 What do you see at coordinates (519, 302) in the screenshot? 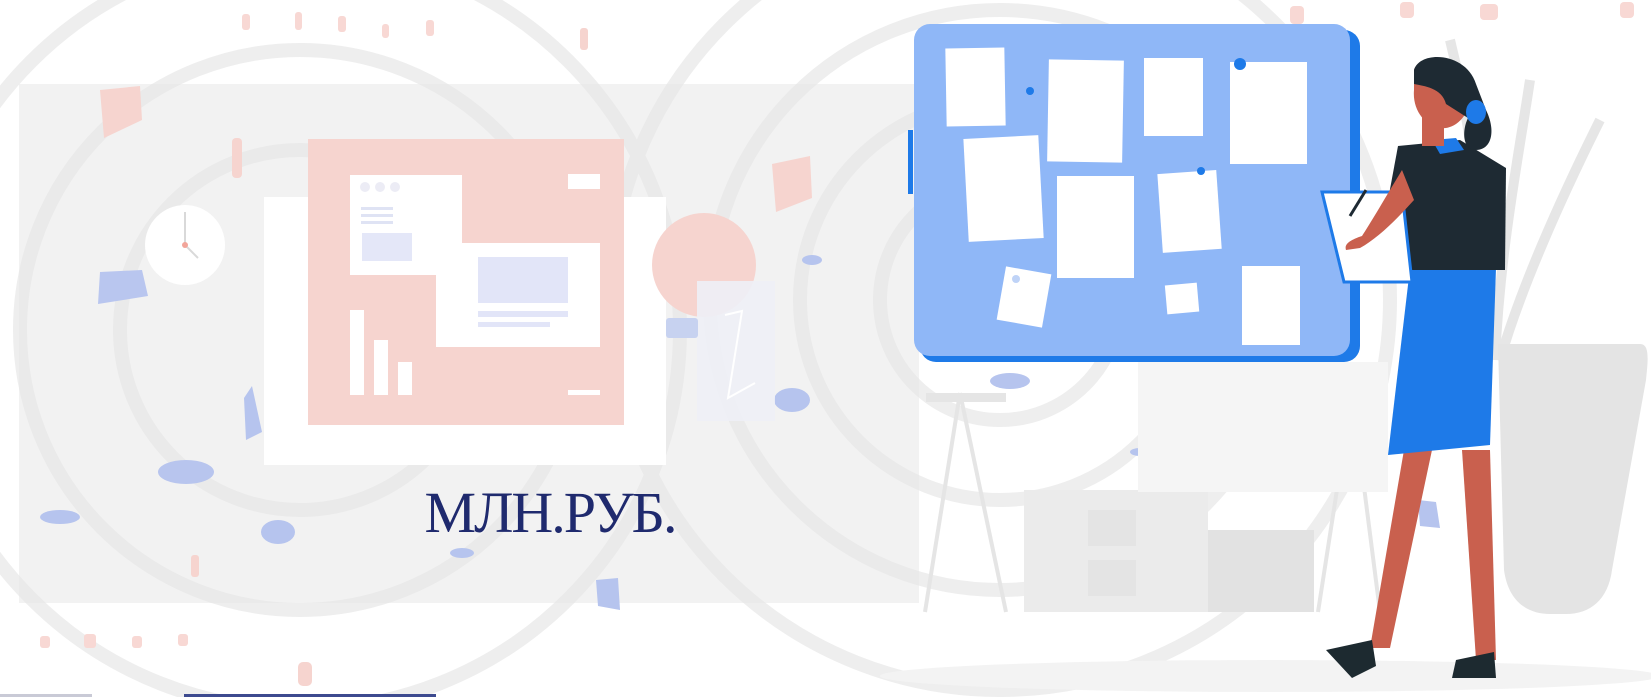
I see `presentation-illustration` at bounding box center [519, 302].